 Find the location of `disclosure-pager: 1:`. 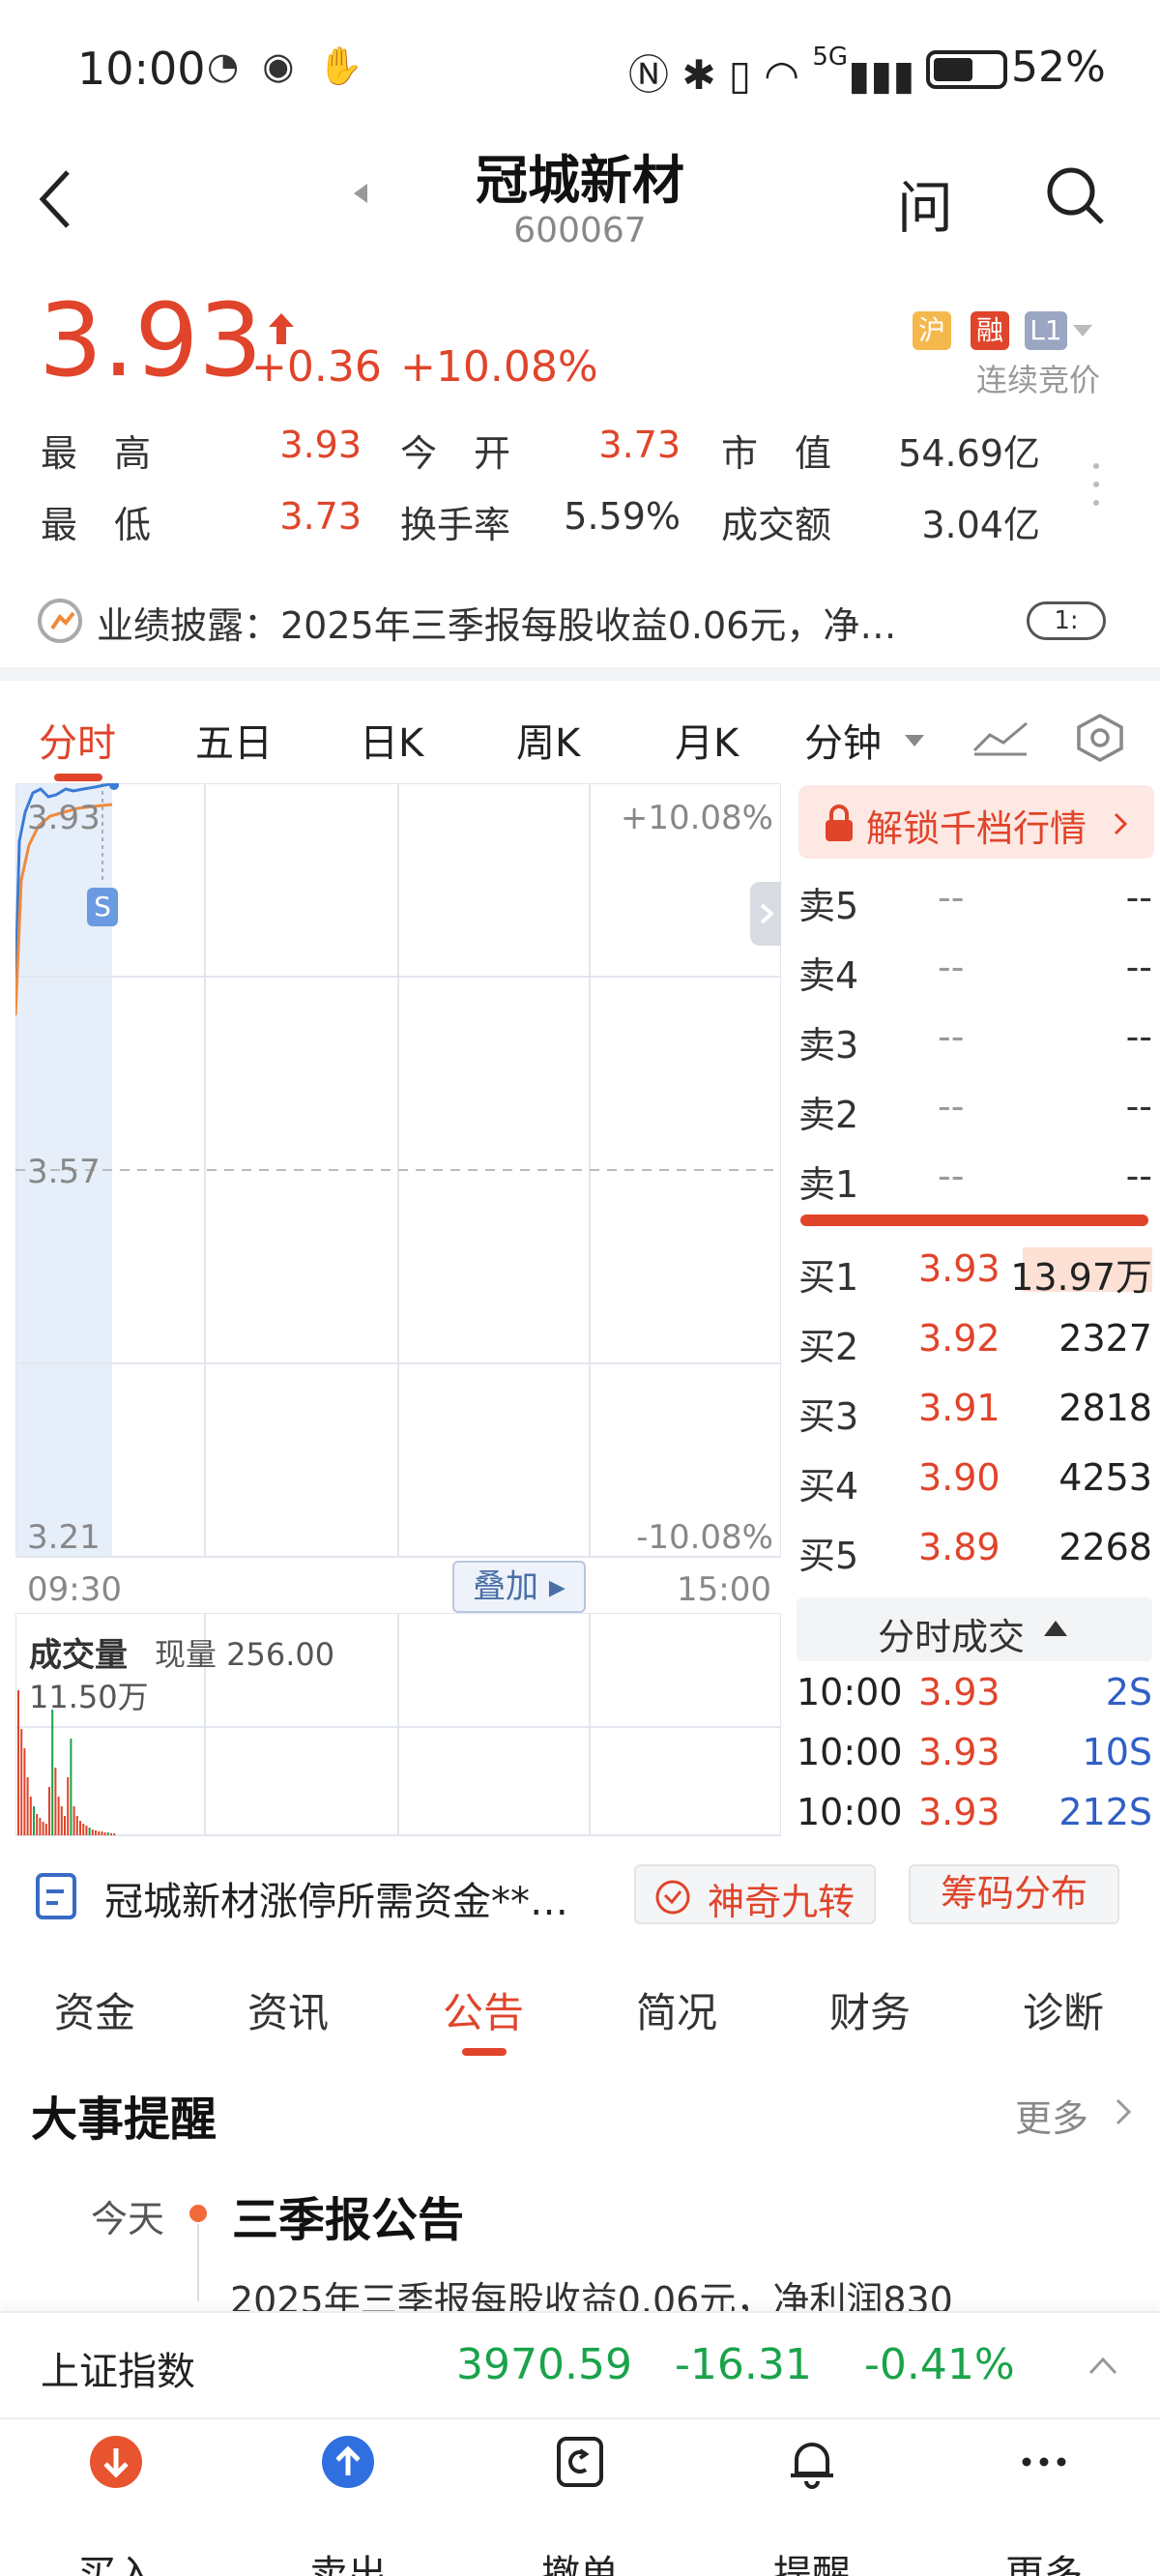

disclosure-pager: 1: is located at coordinates (1066, 620).